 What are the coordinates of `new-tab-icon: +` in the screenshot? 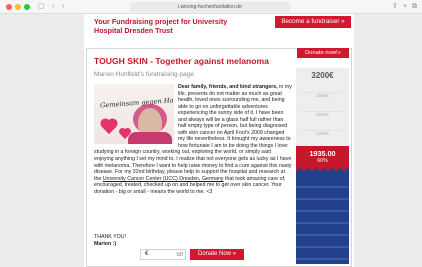 It's located at (405, 7).